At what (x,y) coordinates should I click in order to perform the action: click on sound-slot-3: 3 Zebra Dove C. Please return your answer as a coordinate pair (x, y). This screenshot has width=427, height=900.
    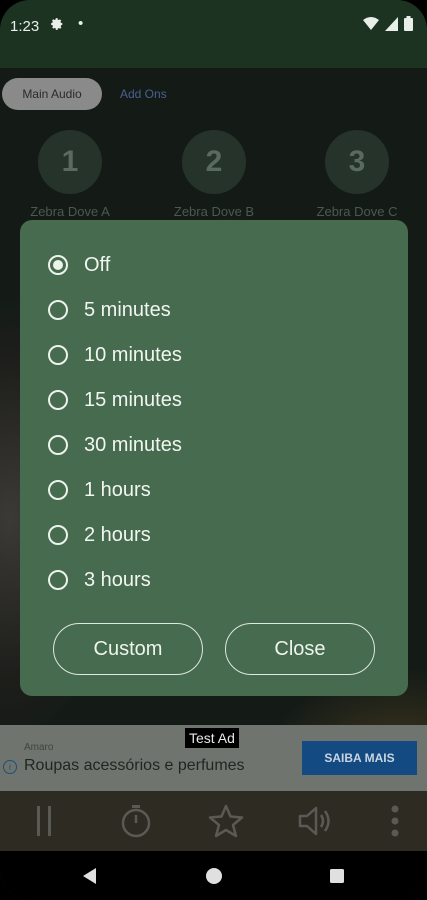
    Looking at the image, I should click on (357, 174).